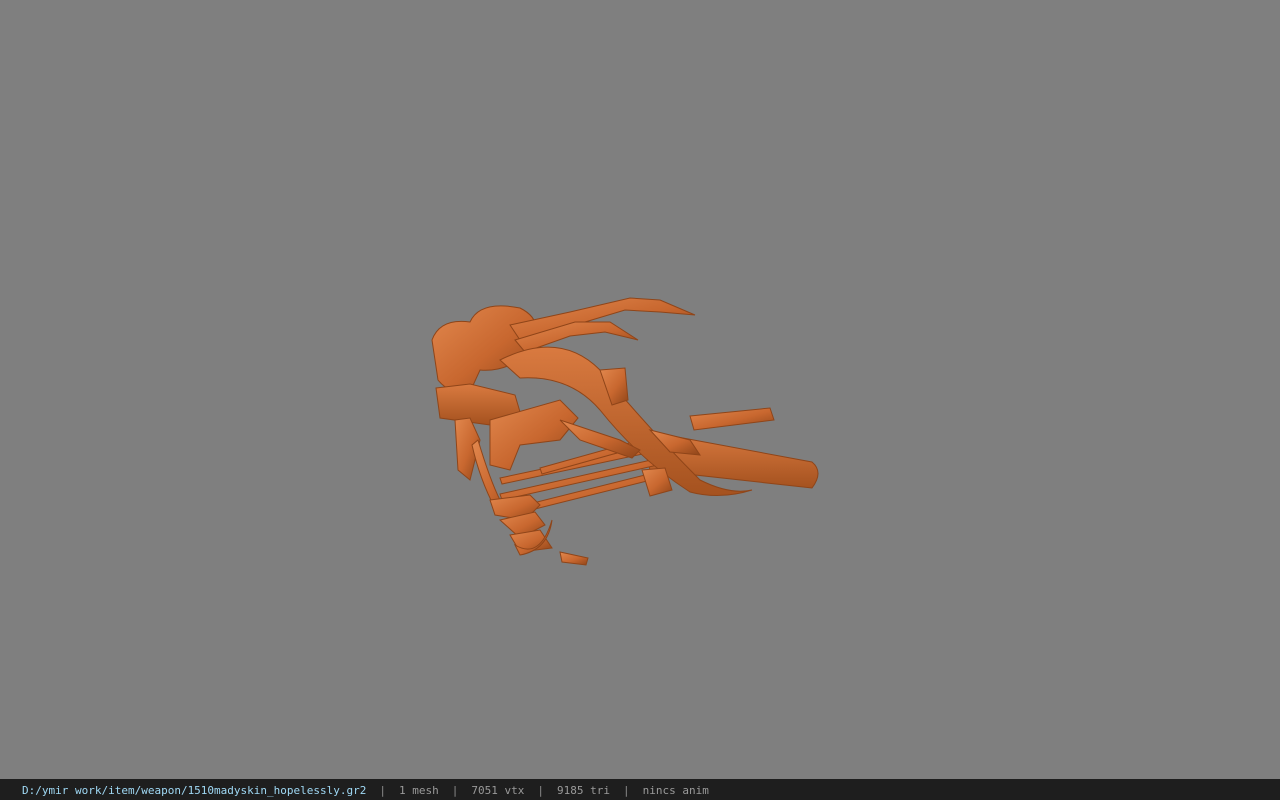 The height and width of the screenshot is (800, 1280). What do you see at coordinates (625, 431) in the screenshot?
I see `model-geometry` at bounding box center [625, 431].